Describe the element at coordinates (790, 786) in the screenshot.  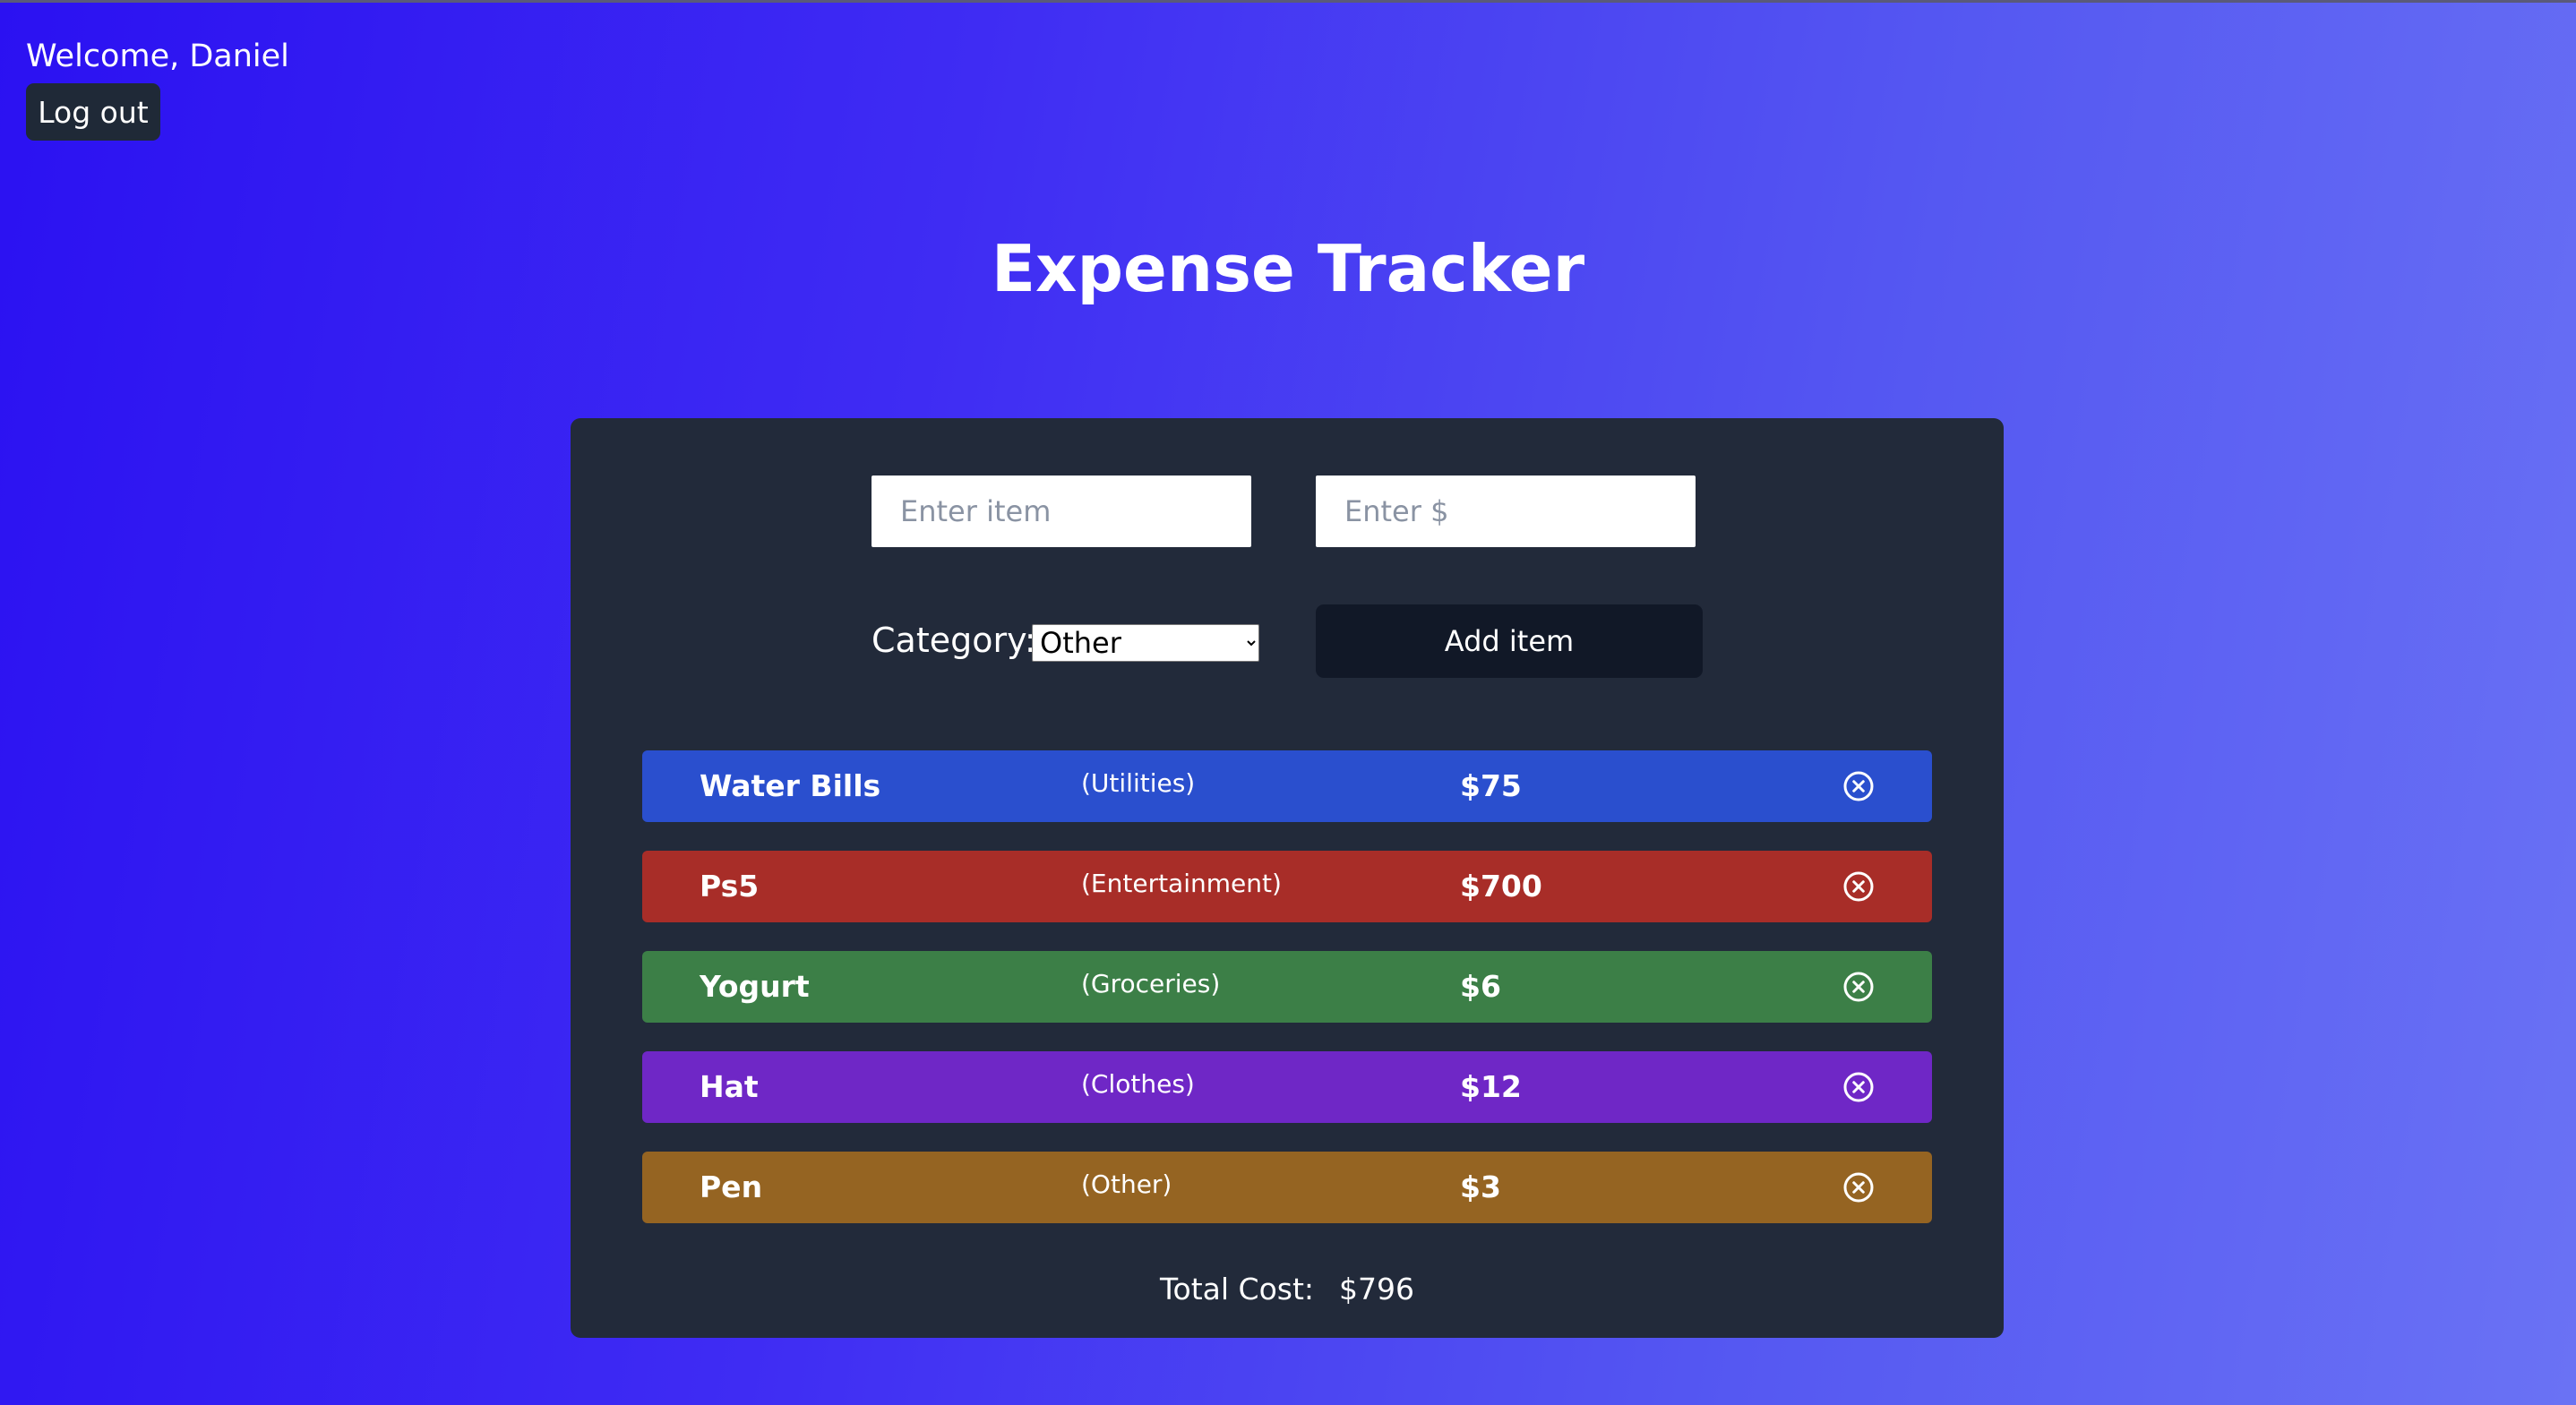
I see `expense-name: Water Bills` at that location.